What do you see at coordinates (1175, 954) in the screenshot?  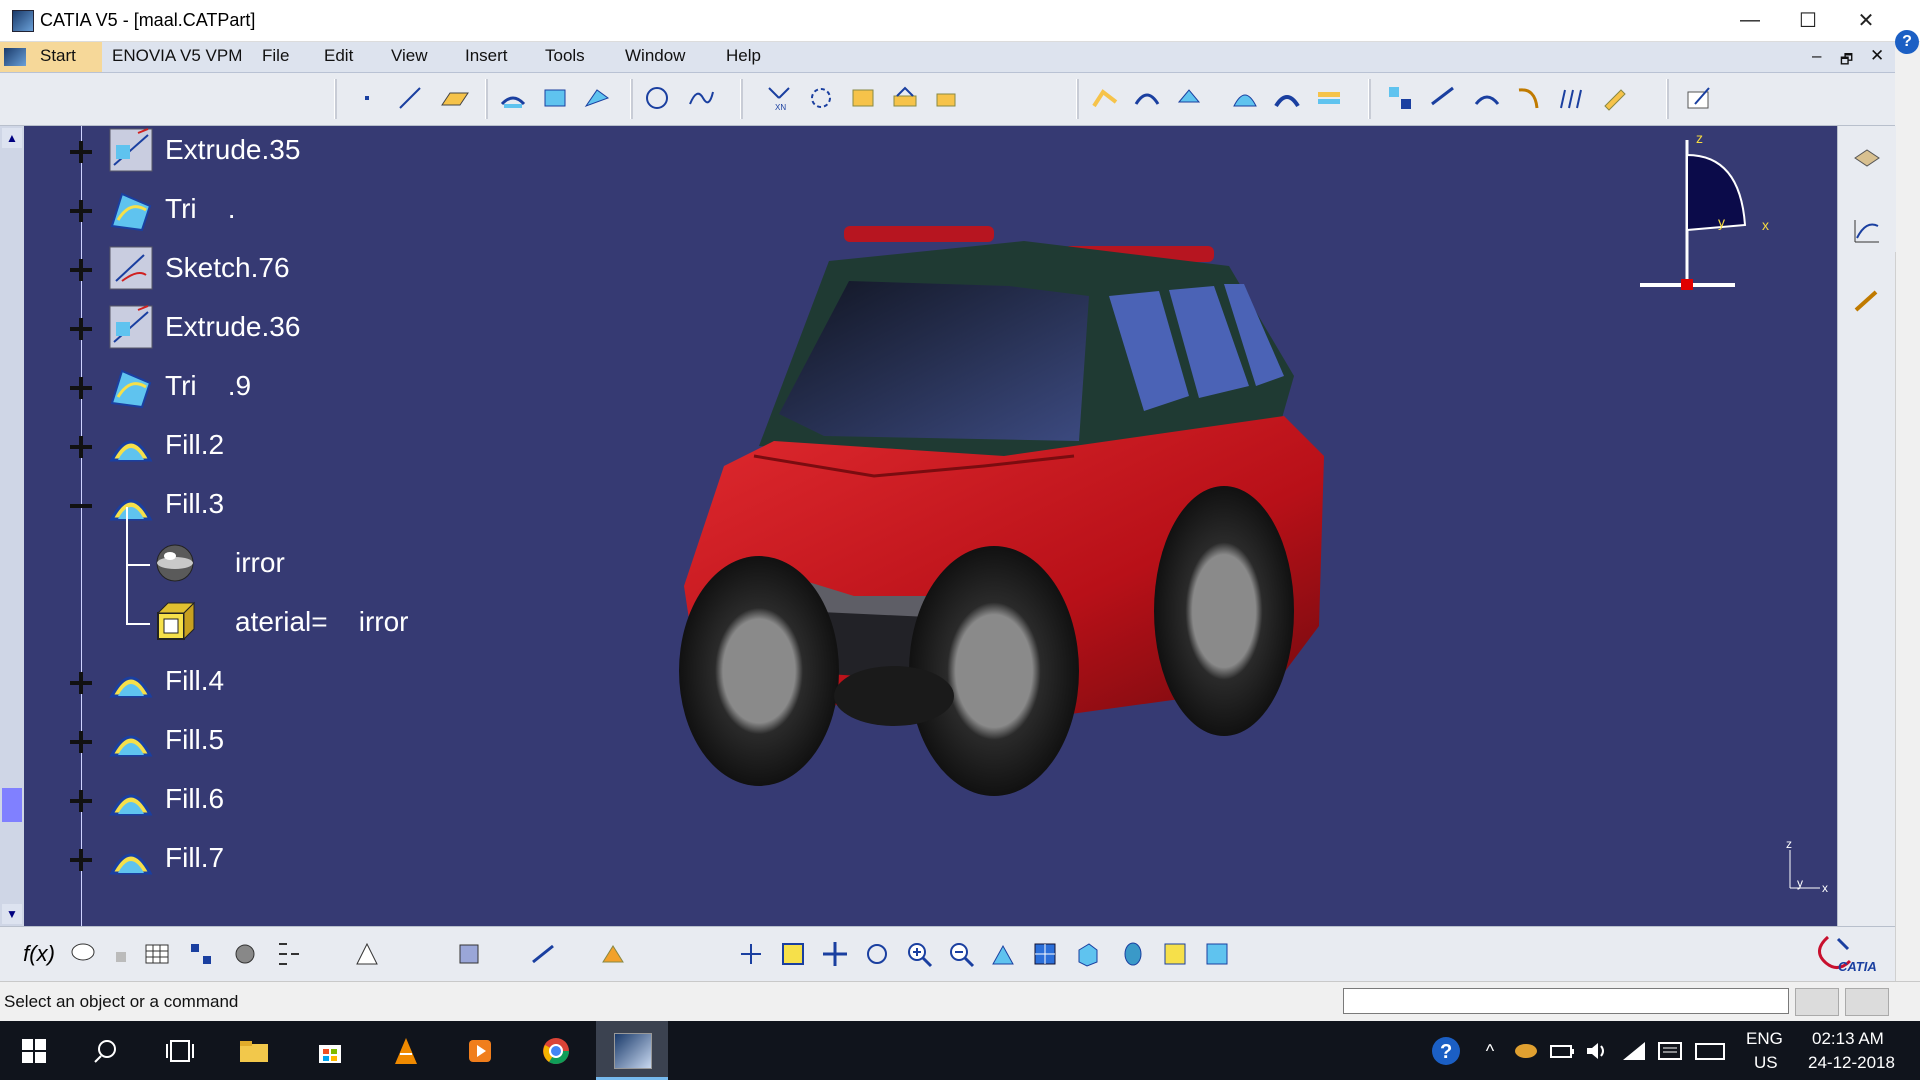 I see `hide-show-icon` at bounding box center [1175, 954].